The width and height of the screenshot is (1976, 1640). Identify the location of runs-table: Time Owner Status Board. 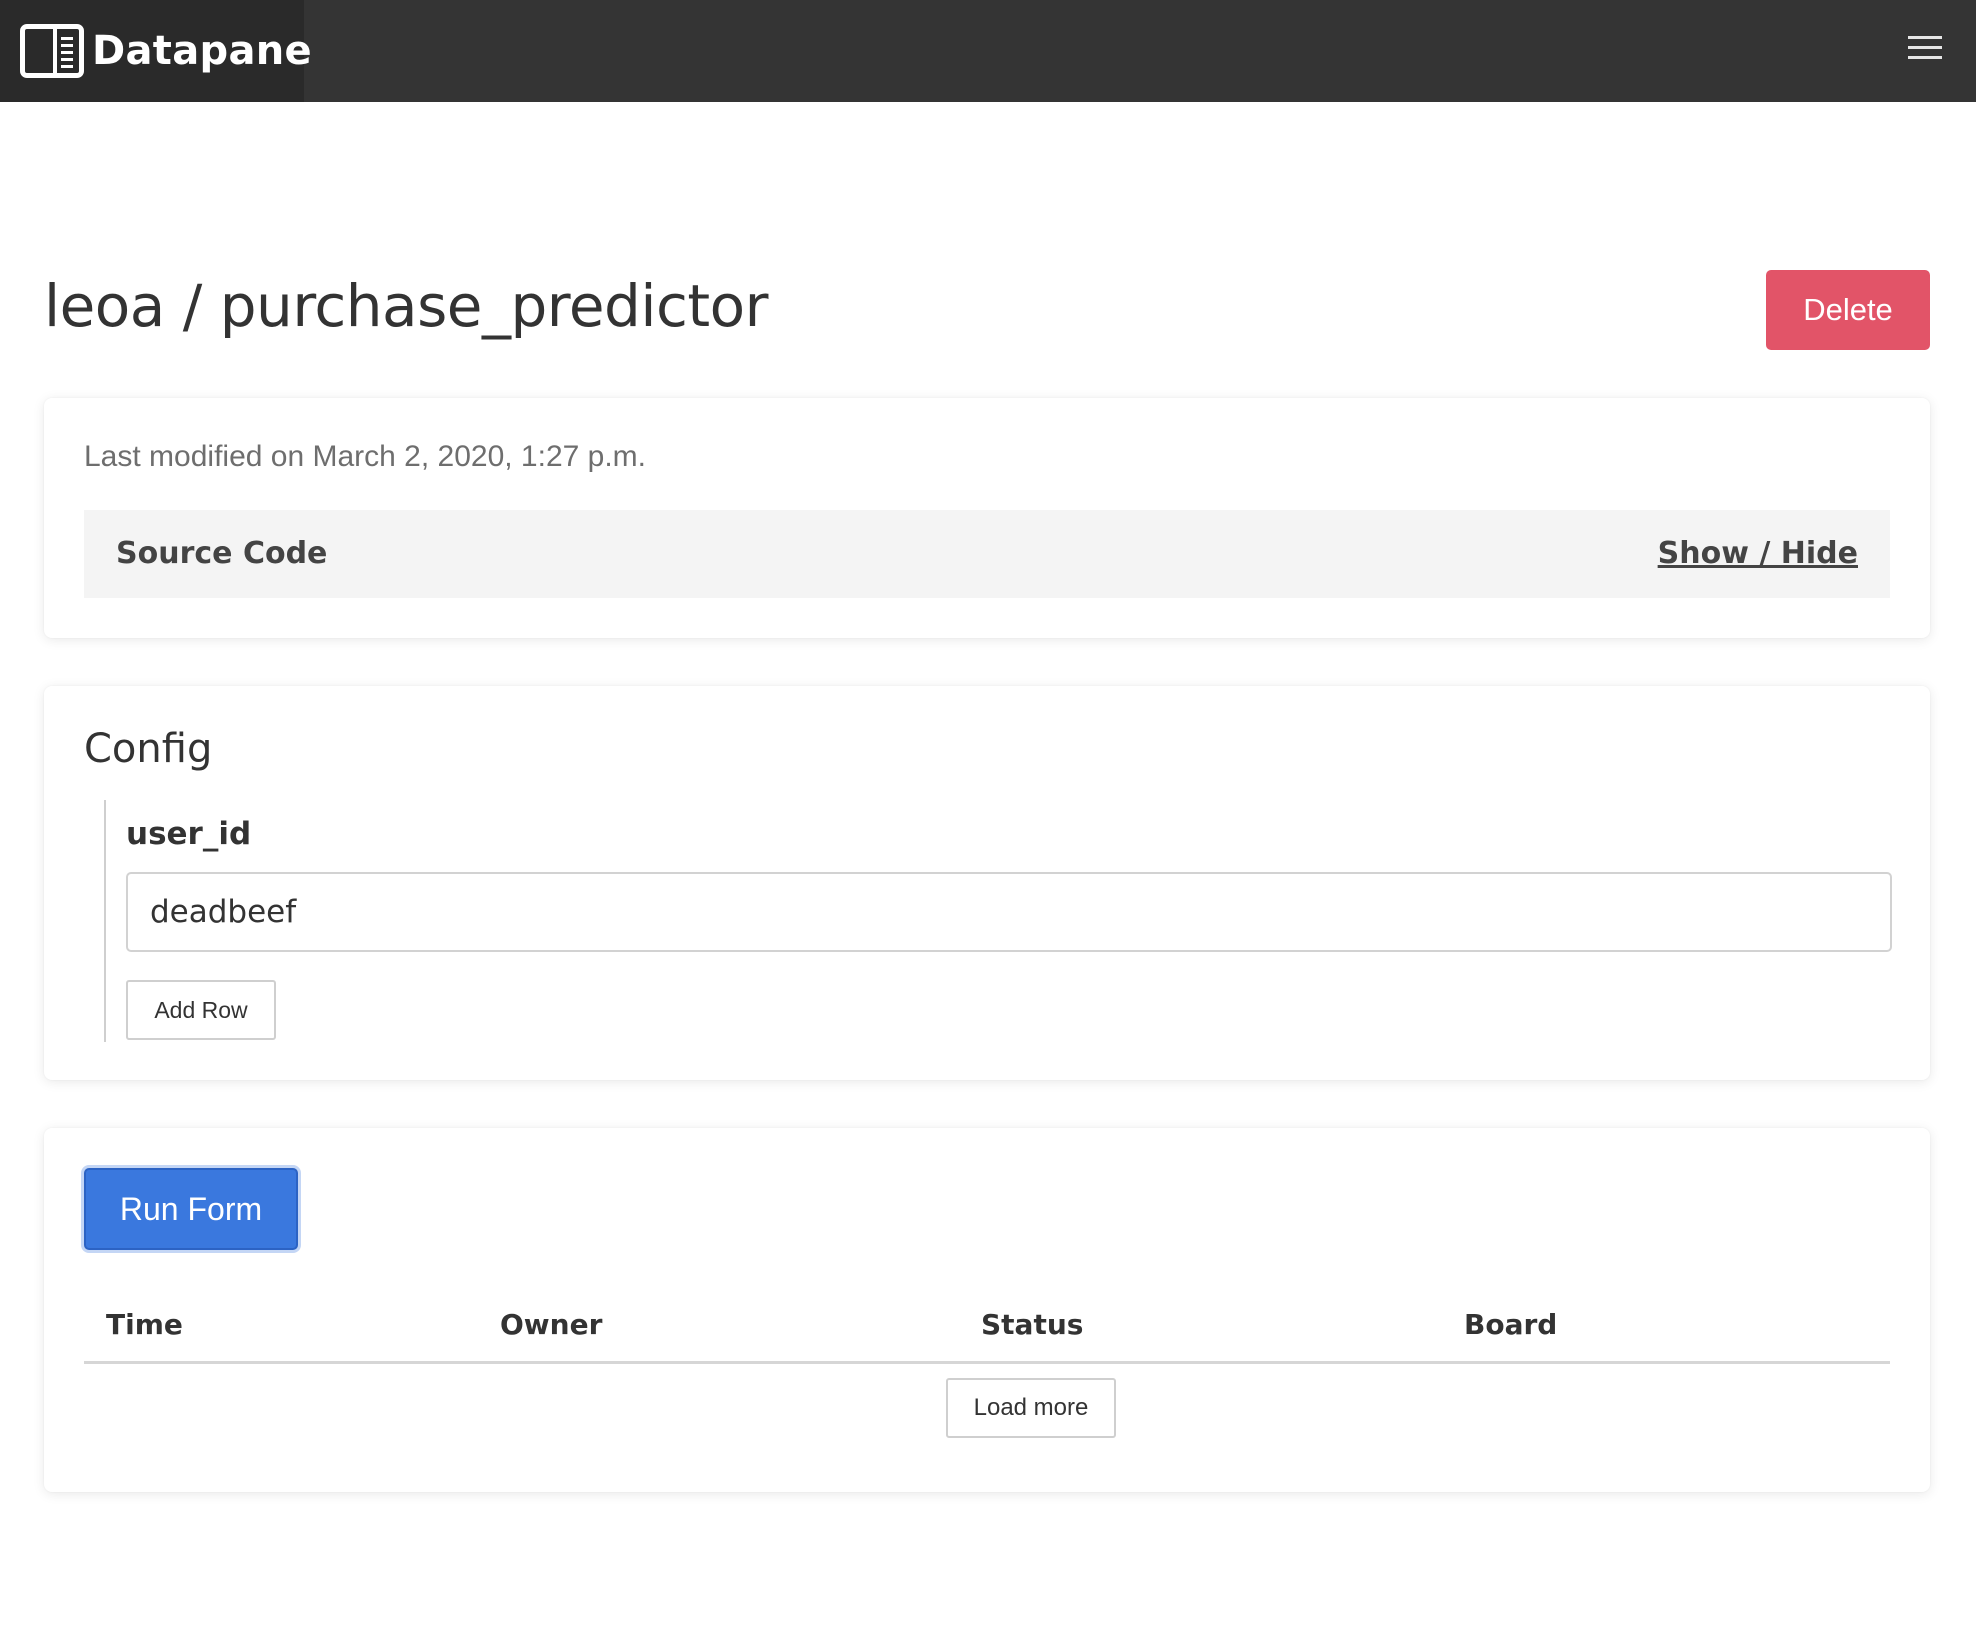
(987, 1329).